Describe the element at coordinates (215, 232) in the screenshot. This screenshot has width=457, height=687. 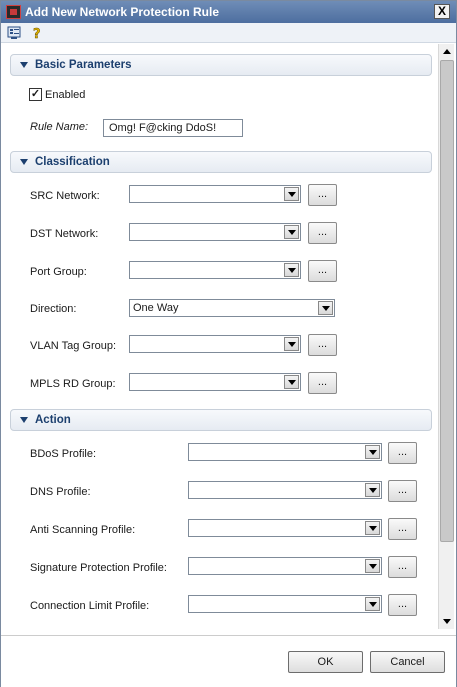
I see `dst-network-select` at that location.